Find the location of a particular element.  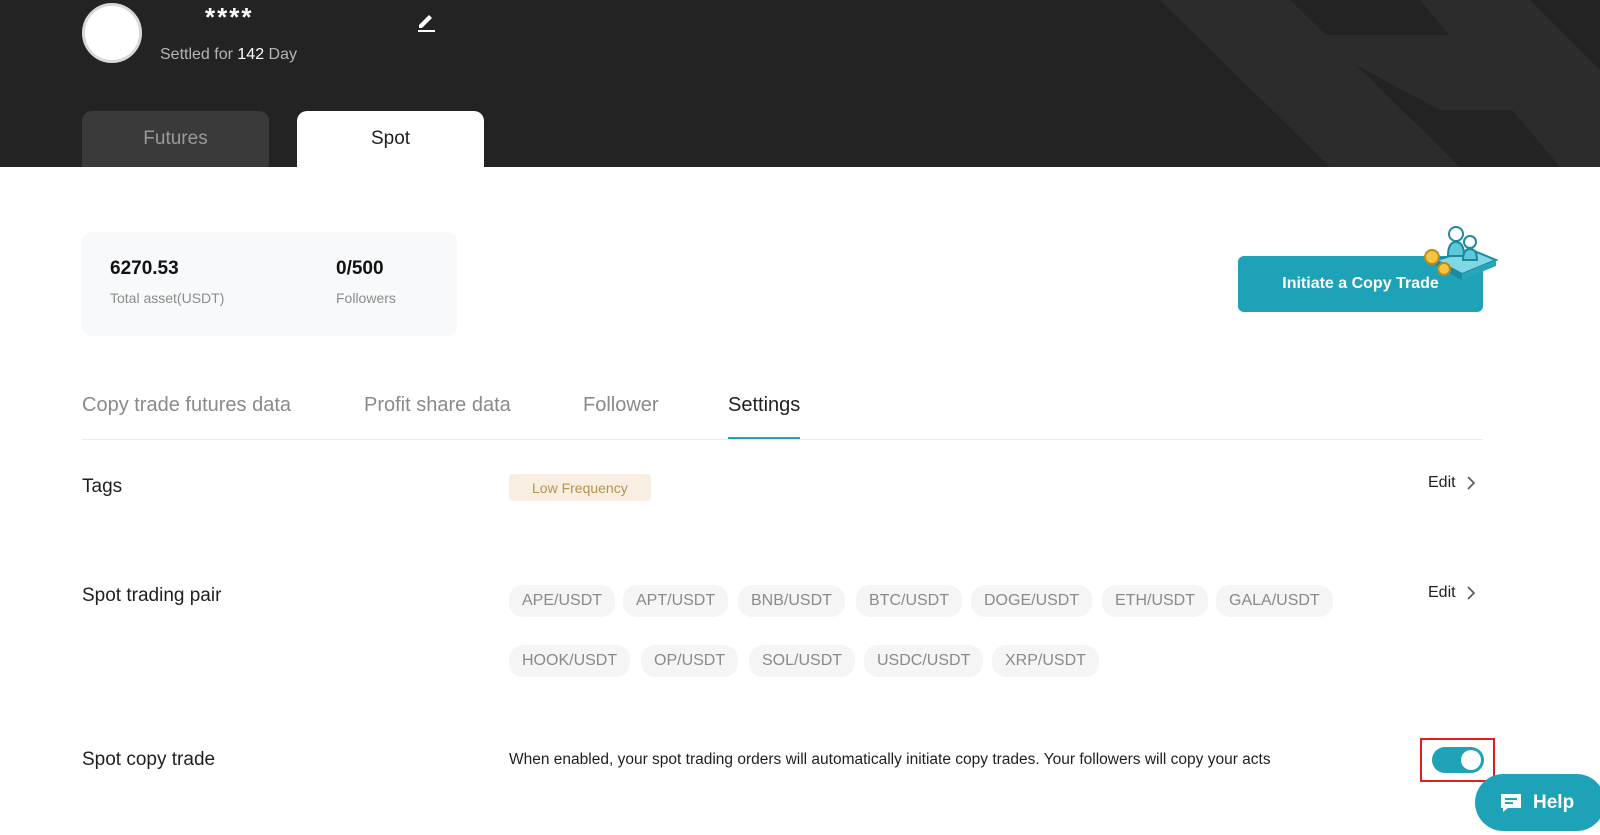

edit-trading-pair-link: Edit is located at coordinates (1452, 593).